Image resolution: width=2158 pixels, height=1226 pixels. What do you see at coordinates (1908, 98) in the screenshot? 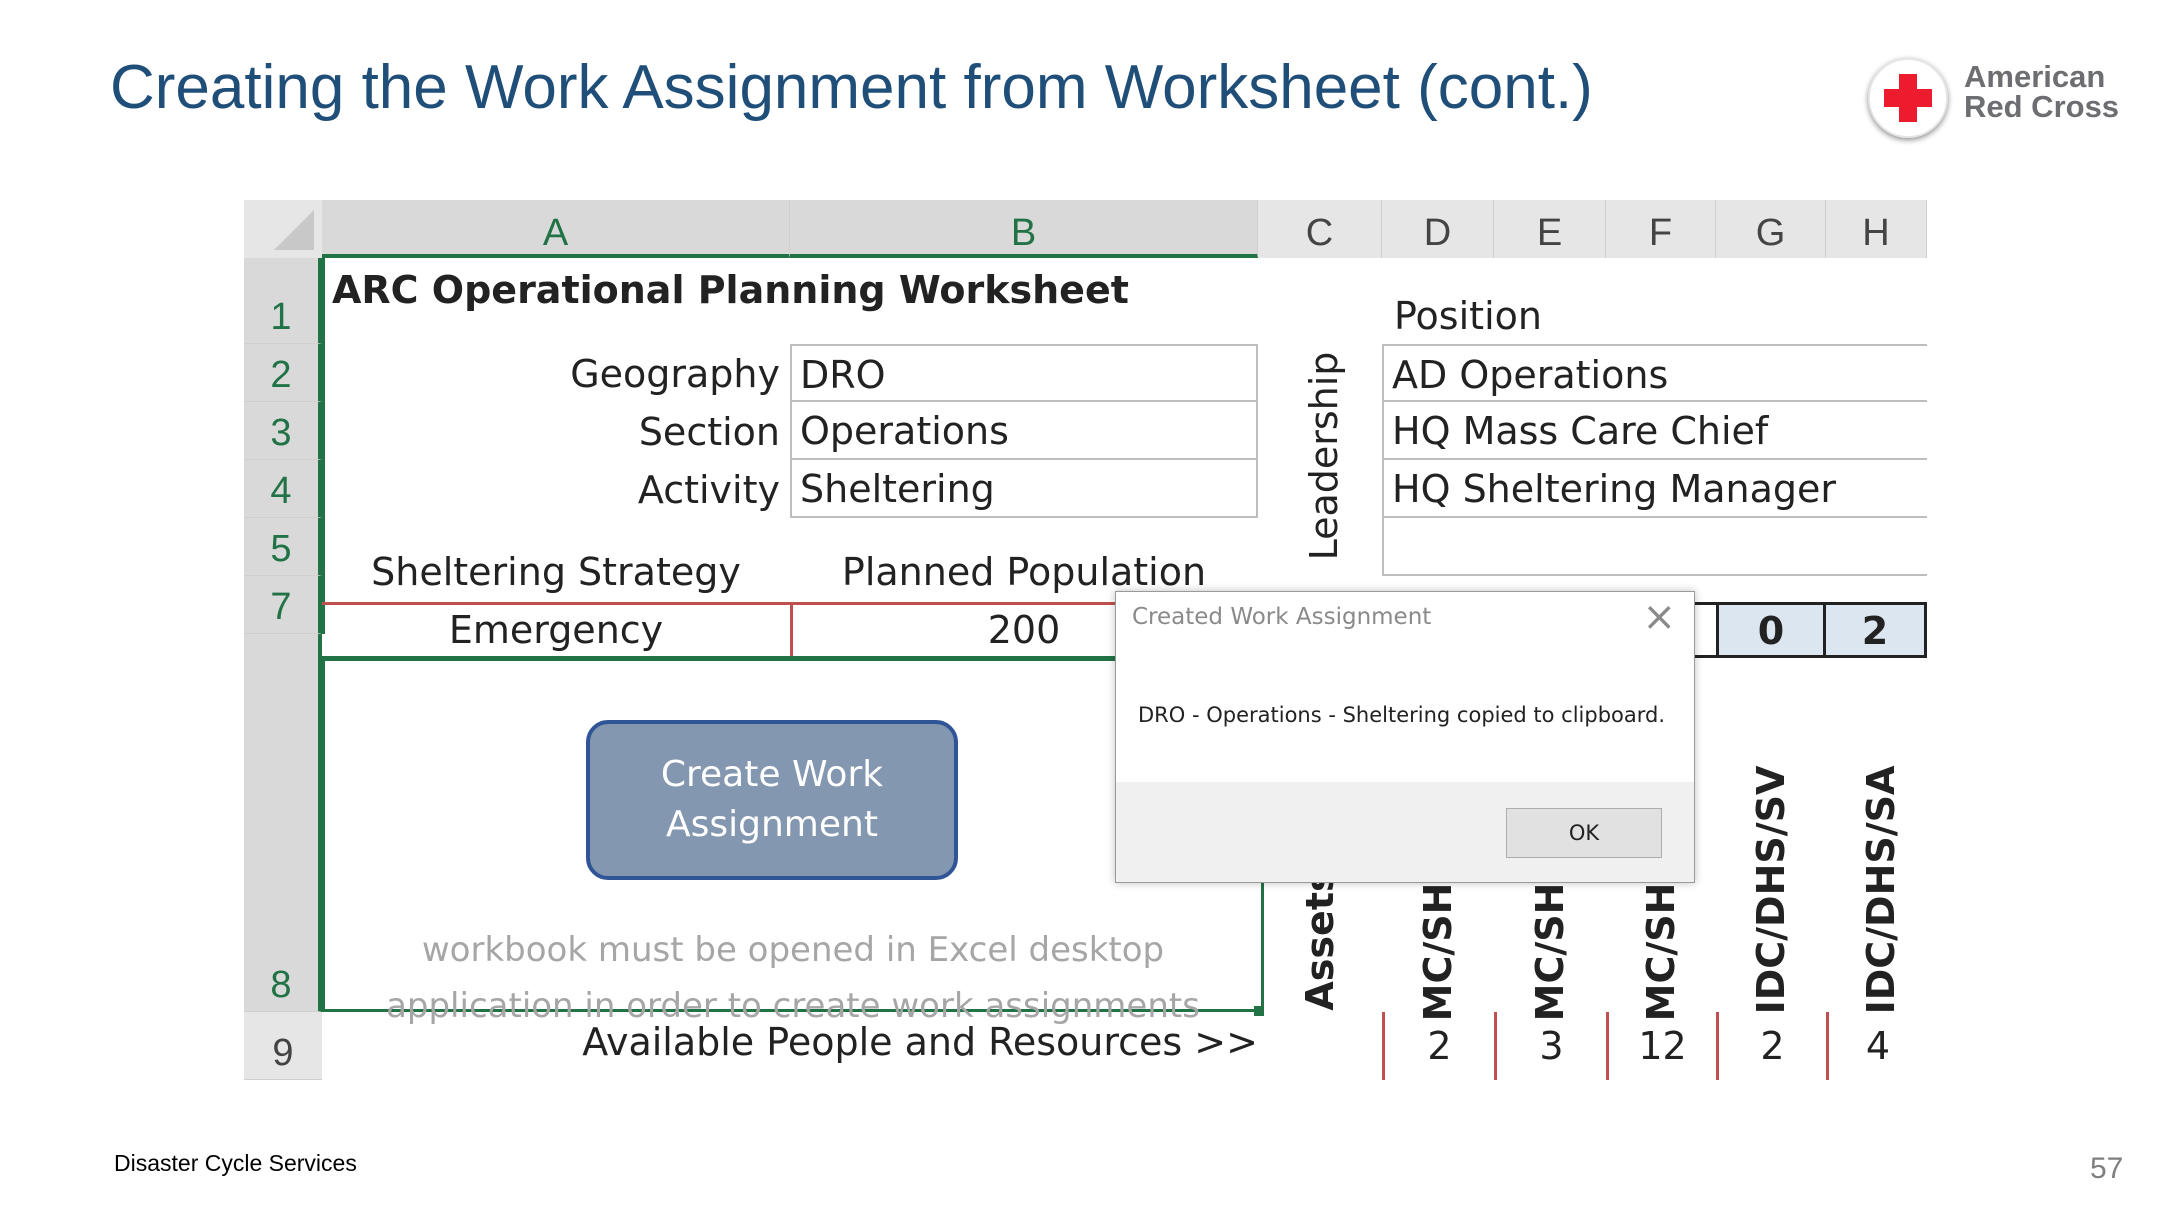
I see `red-cross-icon` at bounding box center [1908, 98].